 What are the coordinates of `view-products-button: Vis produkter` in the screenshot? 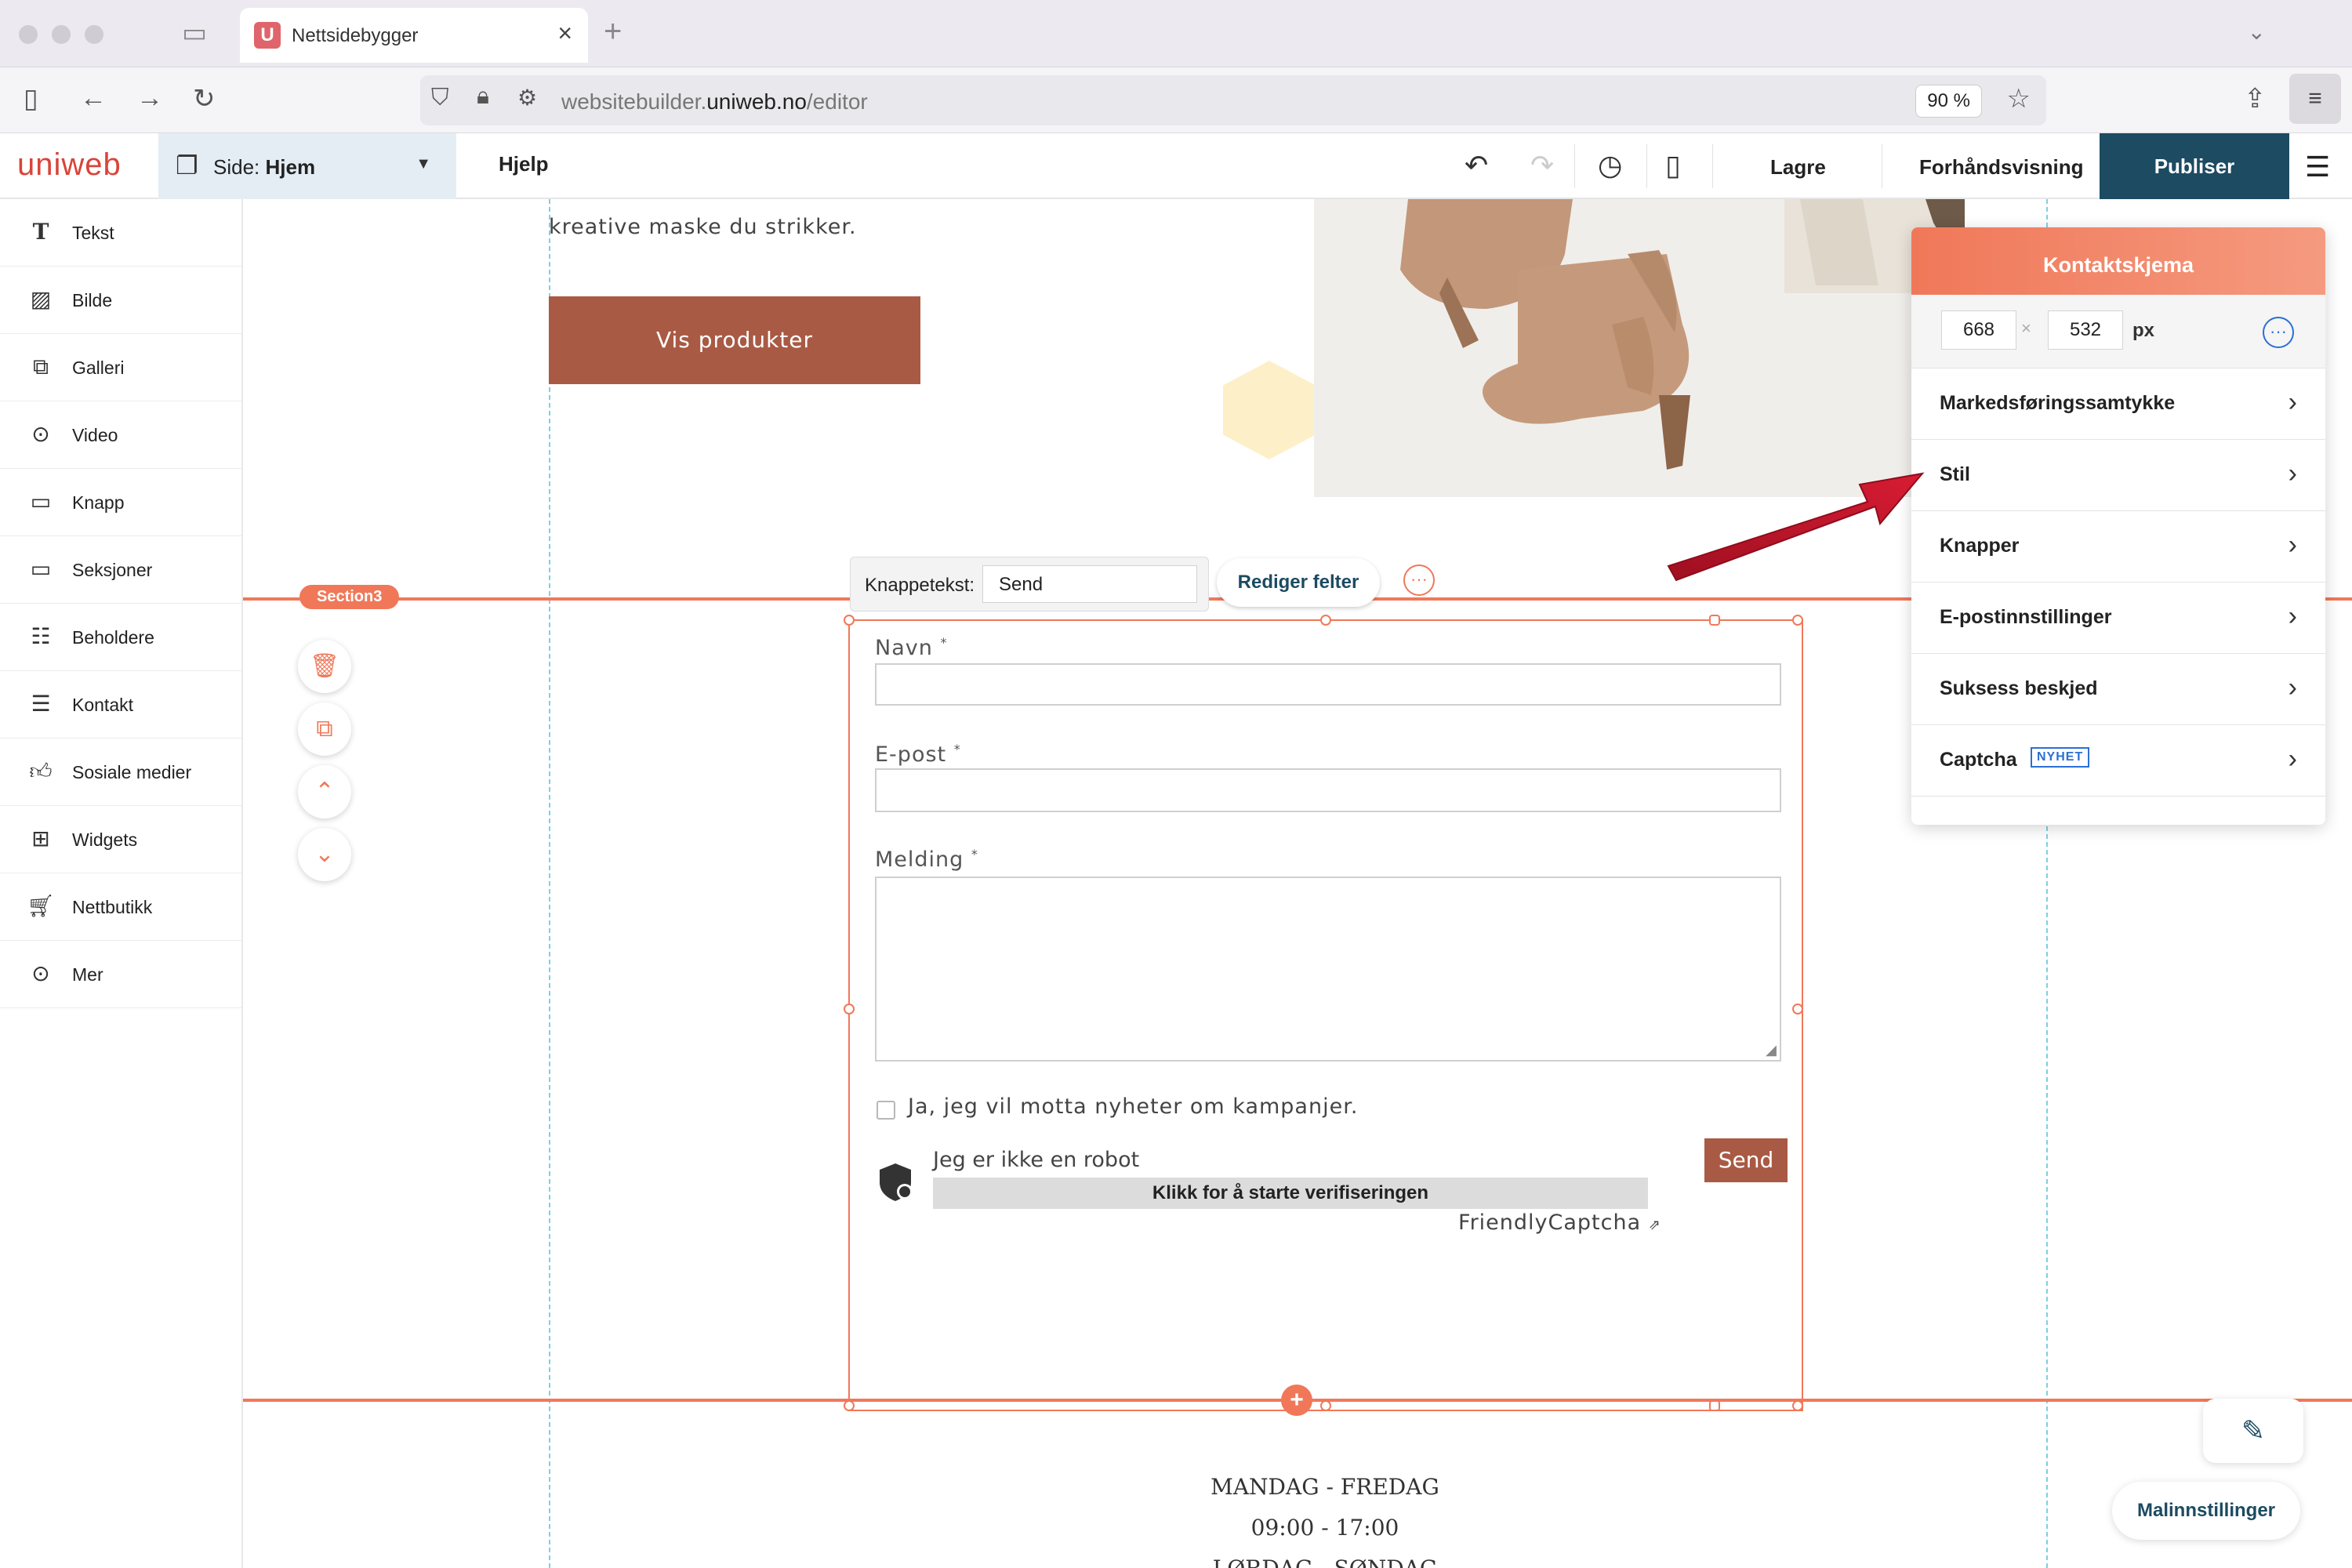 It's located at (734, 340).